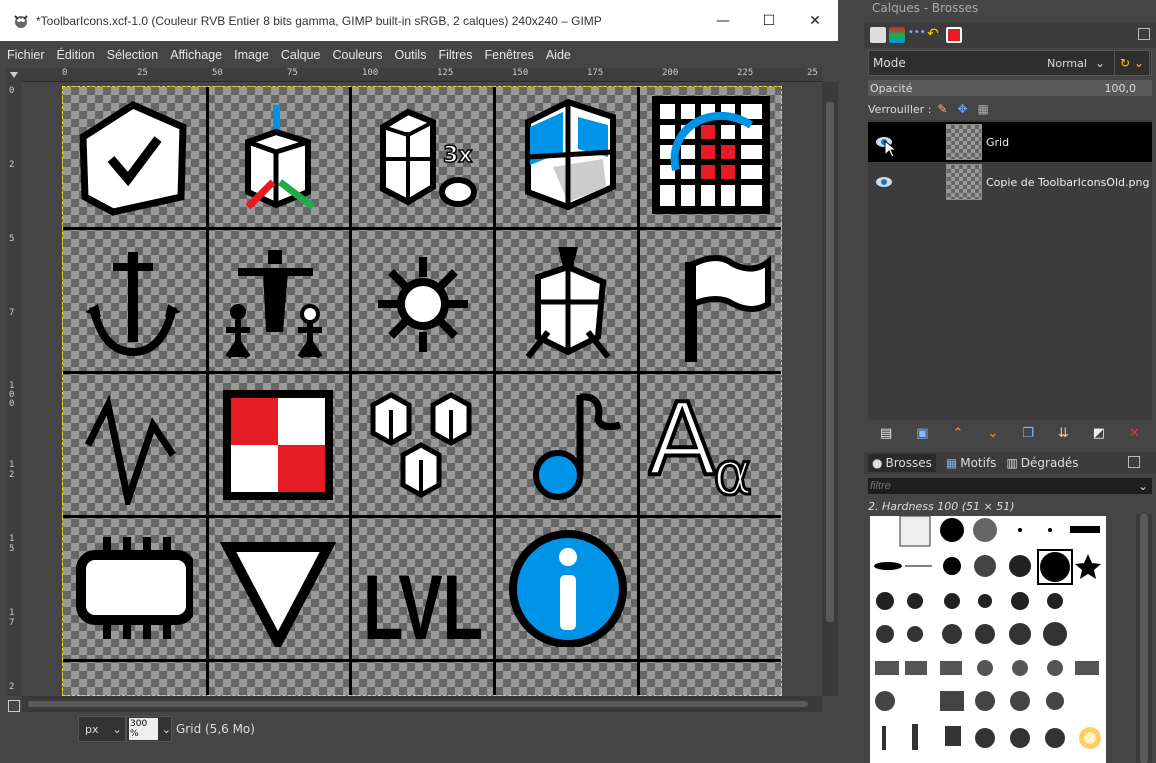 Image resolution: width=1156 pixels, height=763 pixels. What do you see at coordinates (422, 704) in the screenshot?
I see `horizontal-scrollbar` at bounding box center [422, 704].